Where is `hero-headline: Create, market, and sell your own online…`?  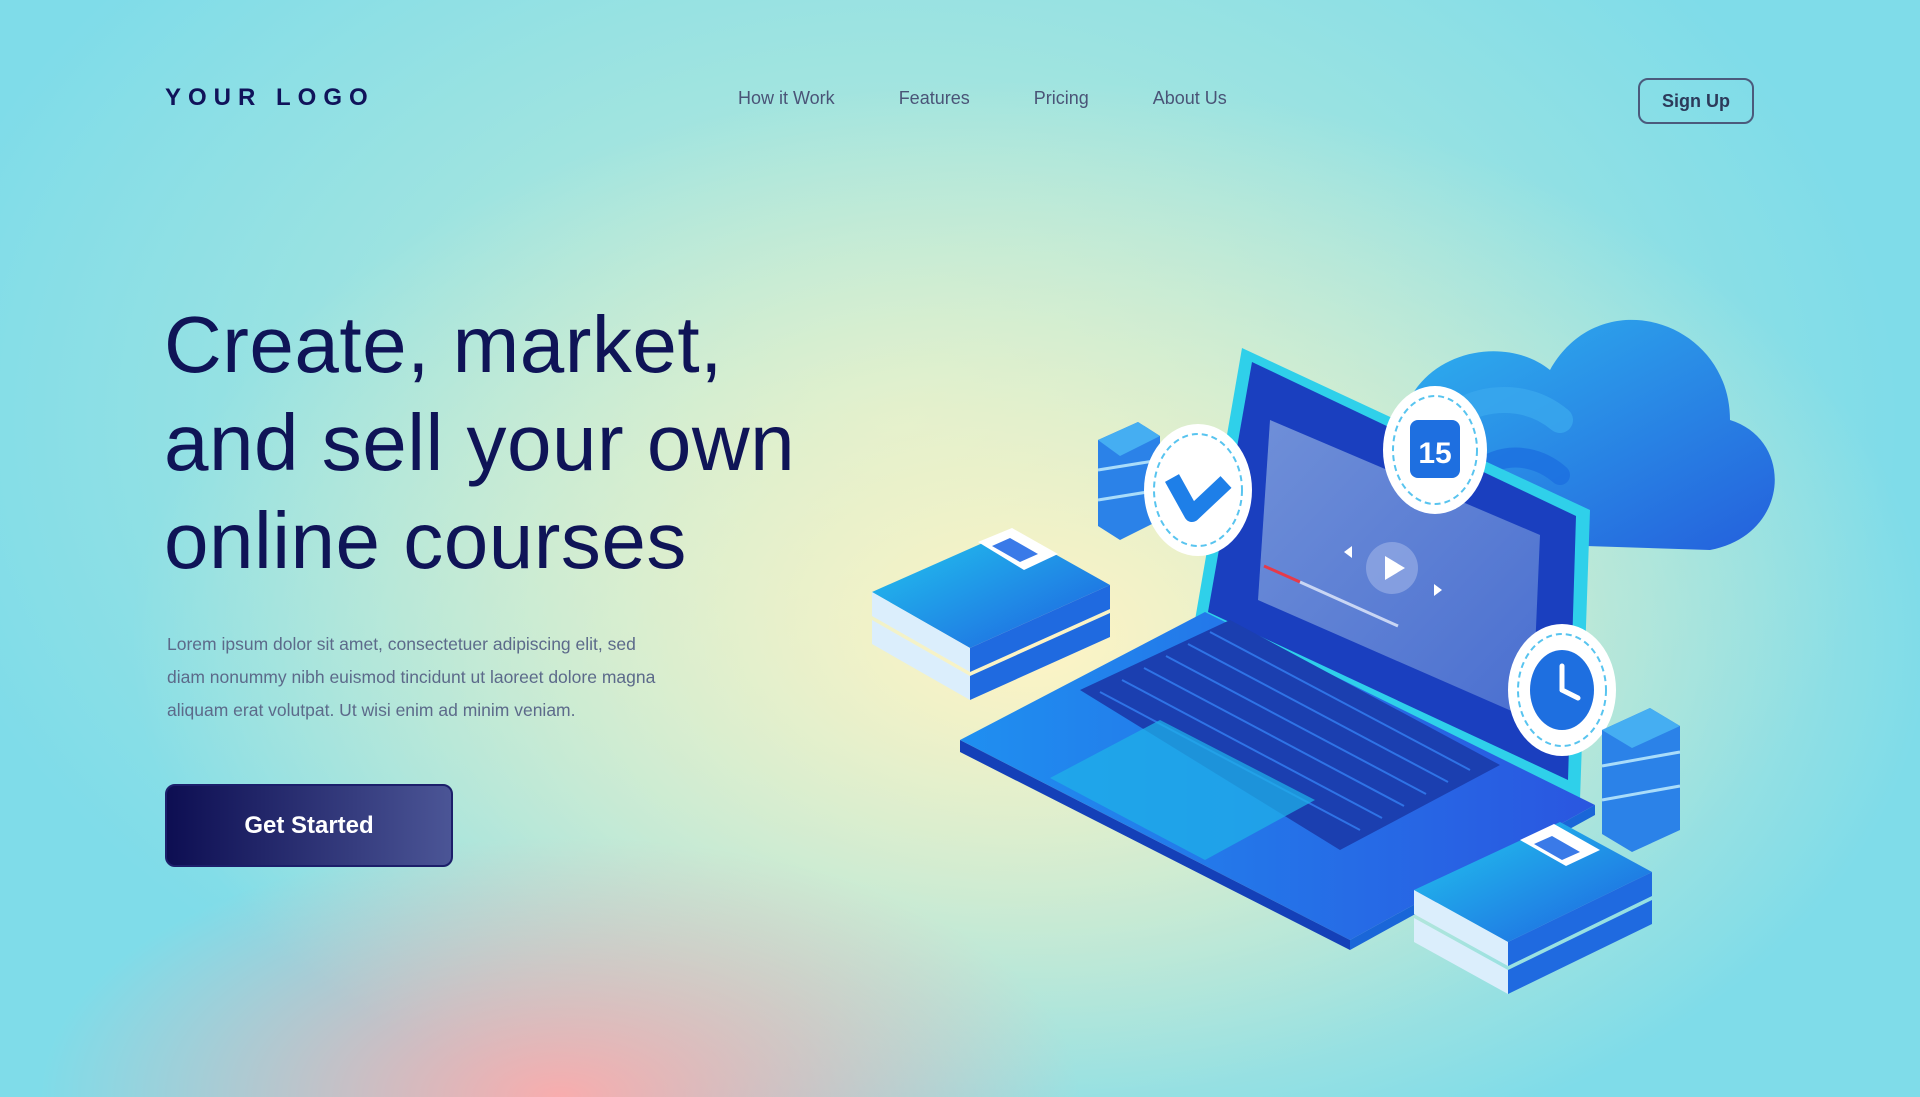
hero-headline: Create, market, and sell your own online… is located at coordinates (479, 443).